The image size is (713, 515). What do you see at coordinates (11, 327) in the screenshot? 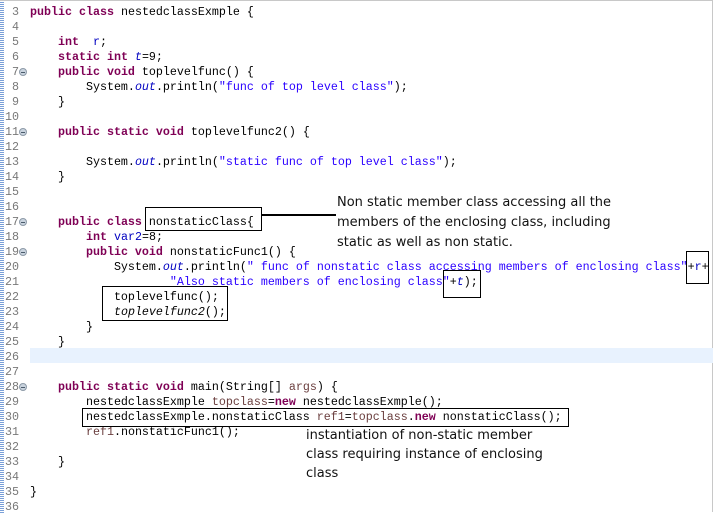
I see `line-number: 24` at bounding box center [11, 327].